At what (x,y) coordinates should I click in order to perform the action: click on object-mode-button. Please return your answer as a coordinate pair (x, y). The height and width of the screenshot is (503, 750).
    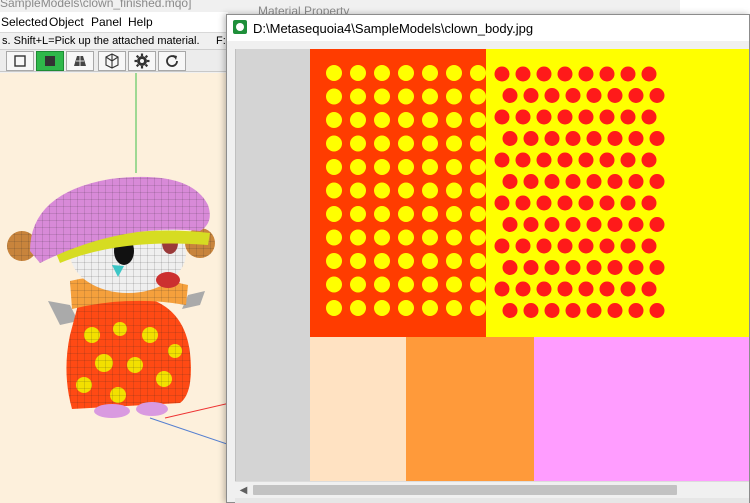
    Looking at the image, I should click on (20, 61).